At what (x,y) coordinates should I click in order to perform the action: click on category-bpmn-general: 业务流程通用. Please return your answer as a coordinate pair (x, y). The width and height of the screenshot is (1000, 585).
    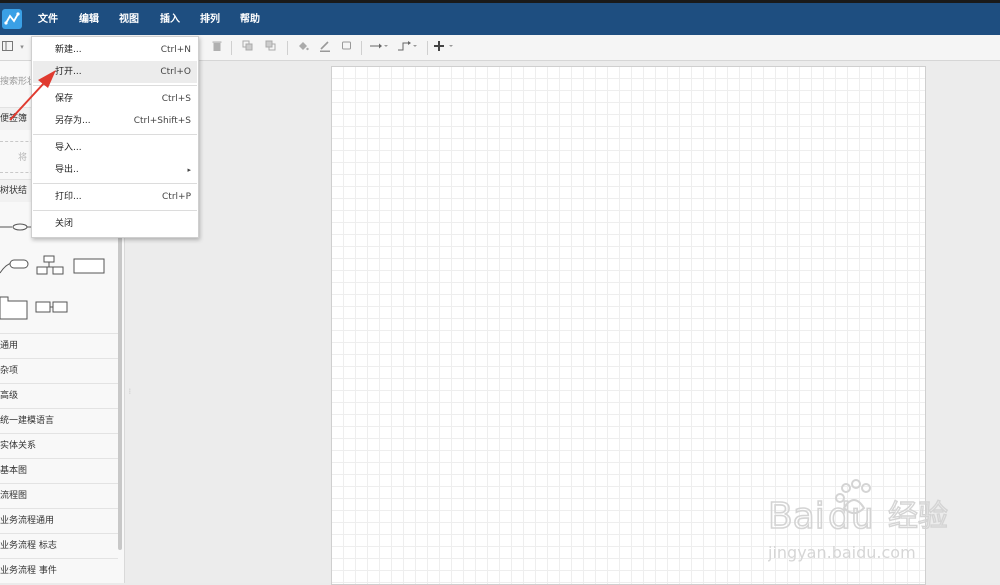
    Looking at the image, I should click on (59, 520).